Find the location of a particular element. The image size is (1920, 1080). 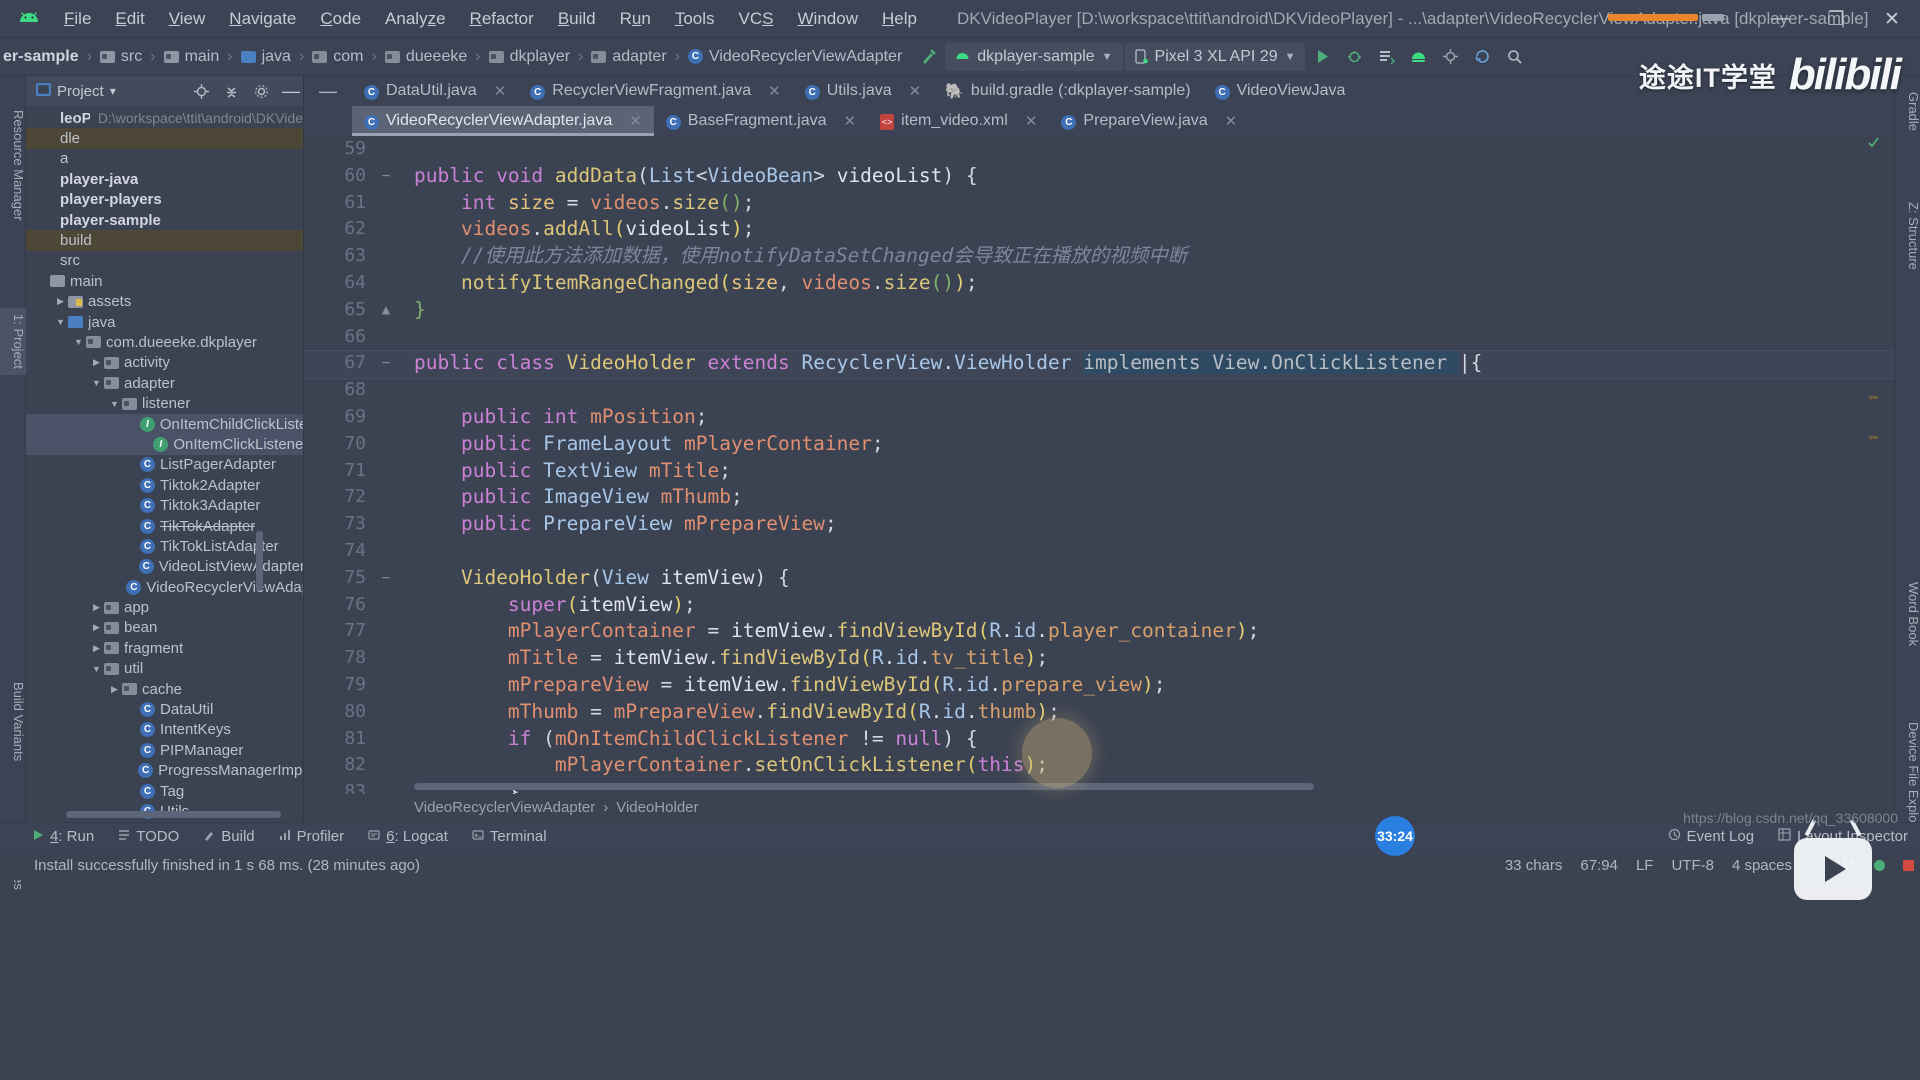

right-tool-tab-gradle: Gradle is located at coordinates (1907, 111).